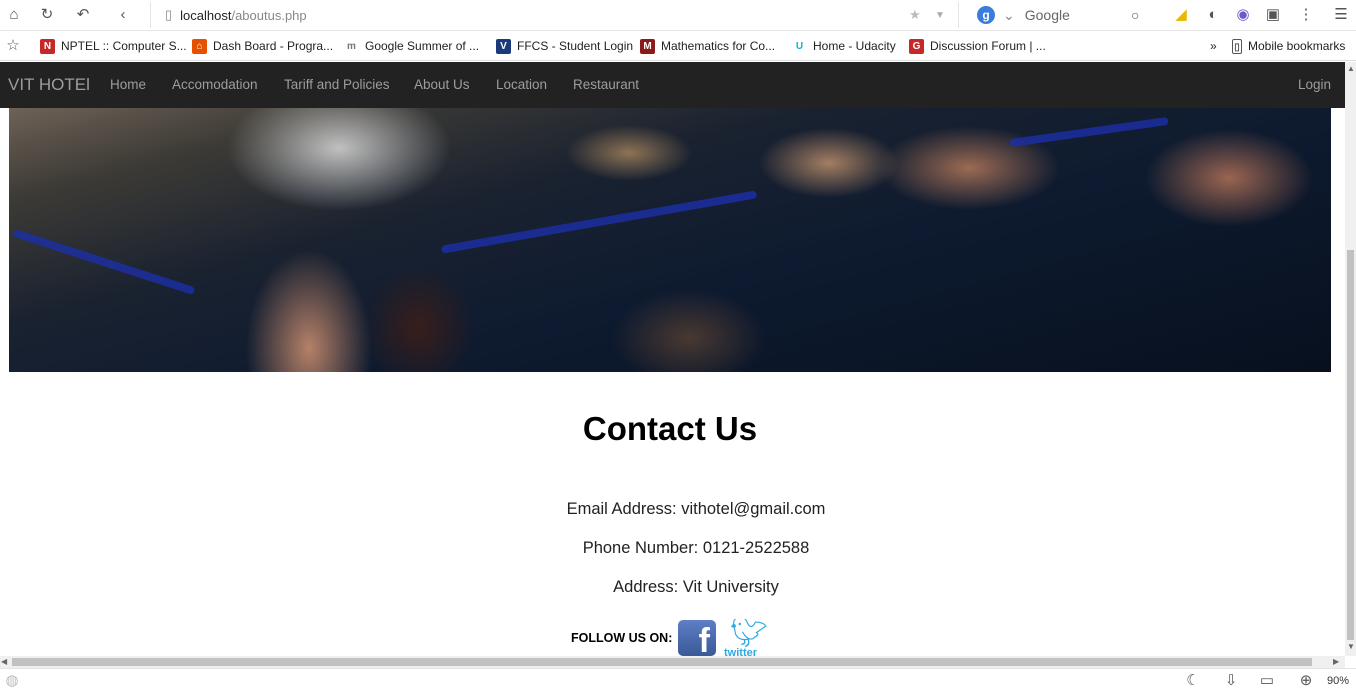 This screenshot has width=1356, height=692. What do you see at coordinates (696, 548) in the screenshot?
I see `contact-phone: Phone Number: 0121-2522588` at bounding box center [696, 548].